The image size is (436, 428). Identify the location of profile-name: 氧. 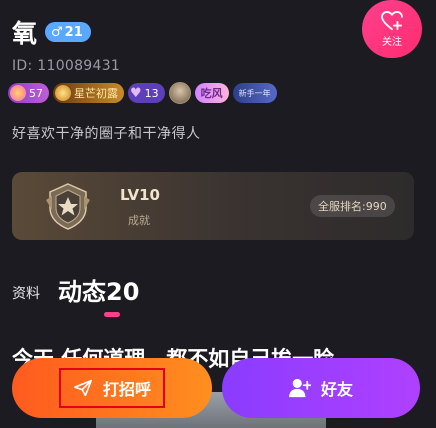
(25, 33).